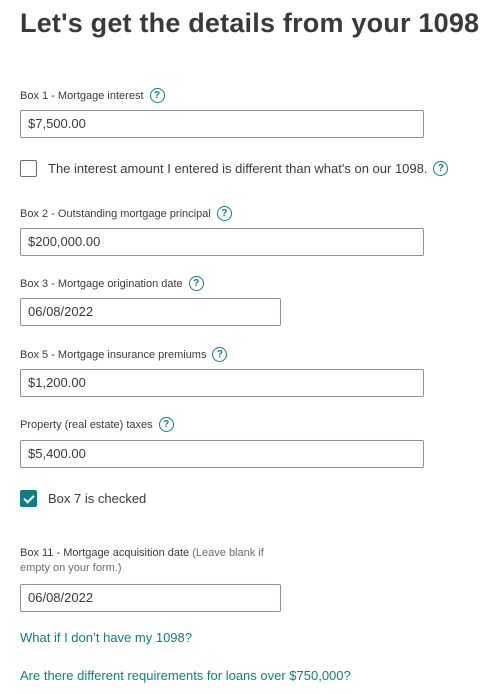 This screenshot has height=694, width=500. I want to click on box7-checkbox, so click(28, 498).